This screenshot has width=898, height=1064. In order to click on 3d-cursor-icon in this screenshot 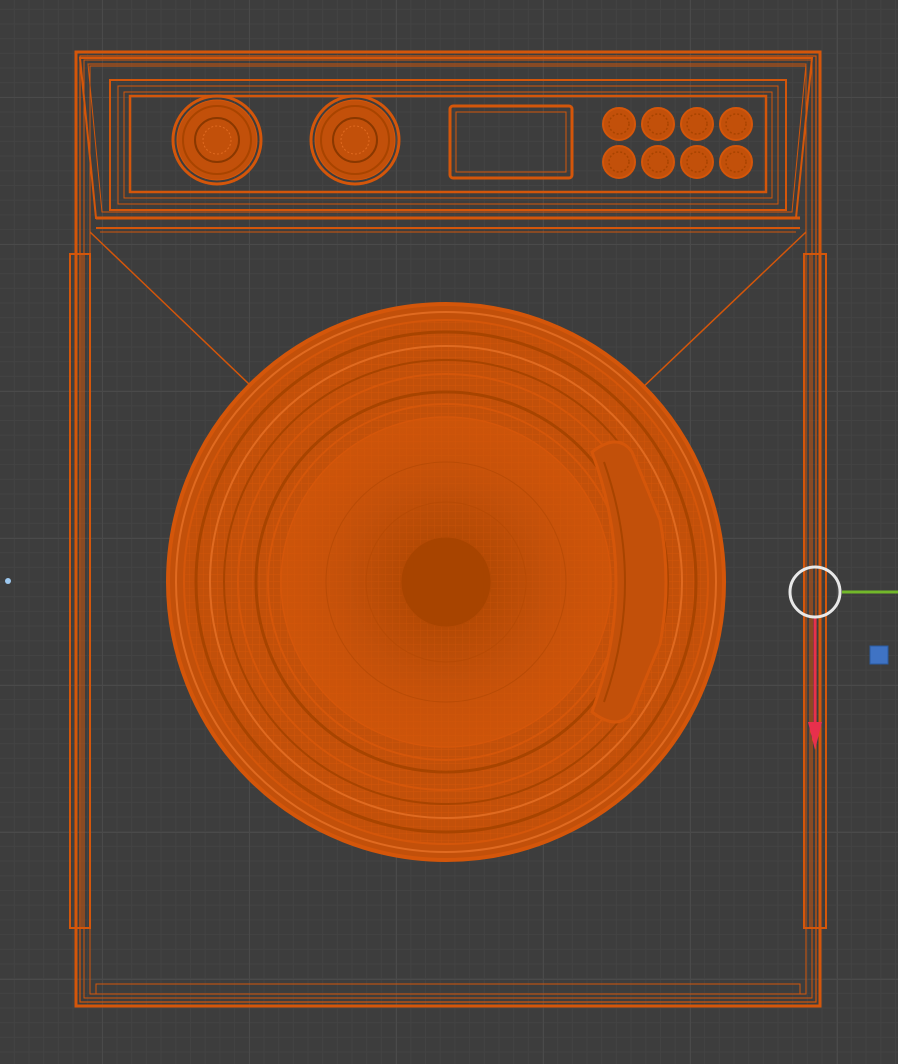, I will do `click(815, 592)`.